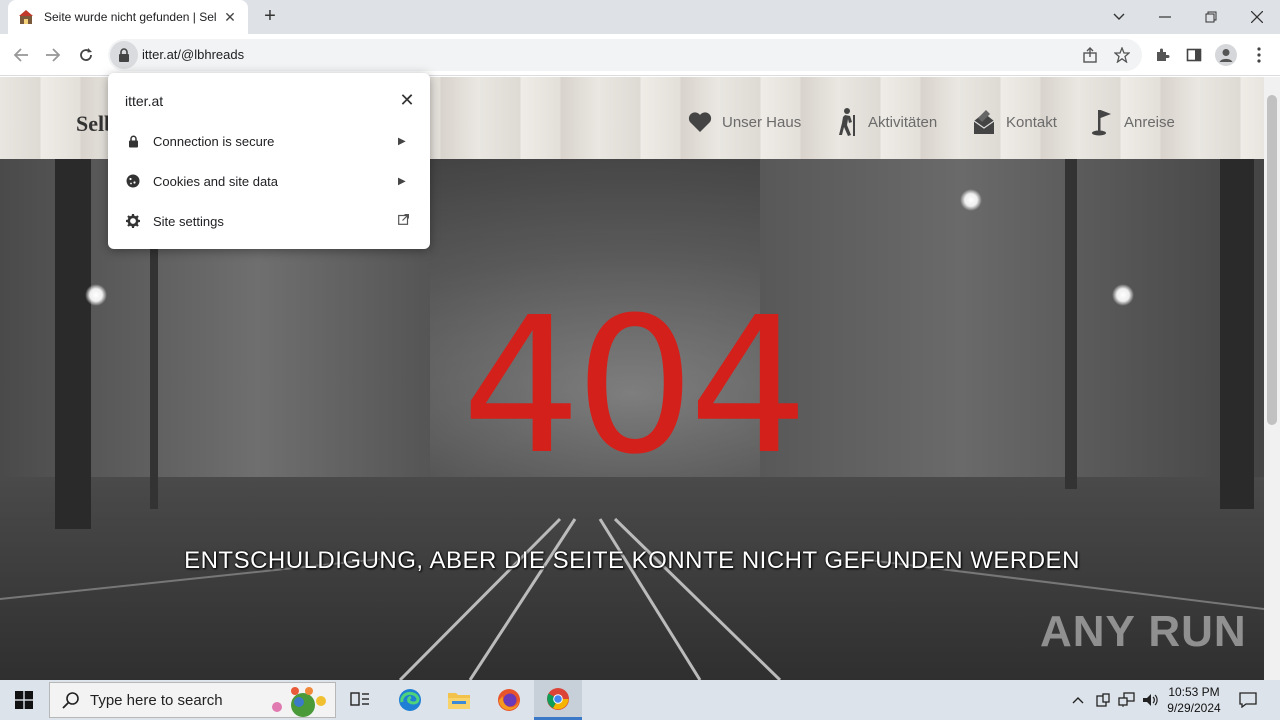  I want to click on extensions-icon, so click(1162, 55).